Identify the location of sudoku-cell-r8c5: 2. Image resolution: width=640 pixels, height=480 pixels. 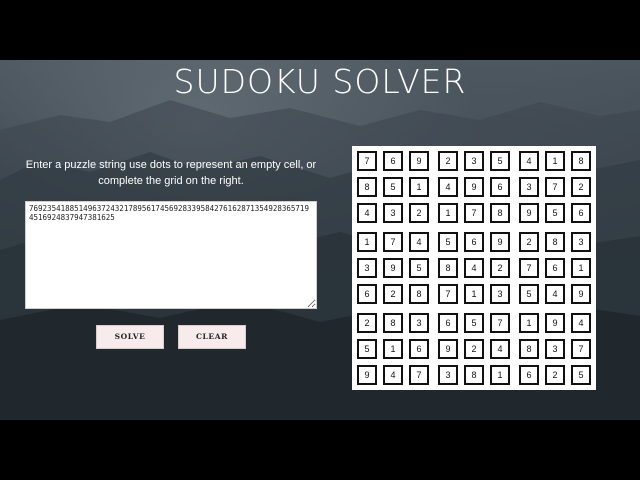
(474, 349).